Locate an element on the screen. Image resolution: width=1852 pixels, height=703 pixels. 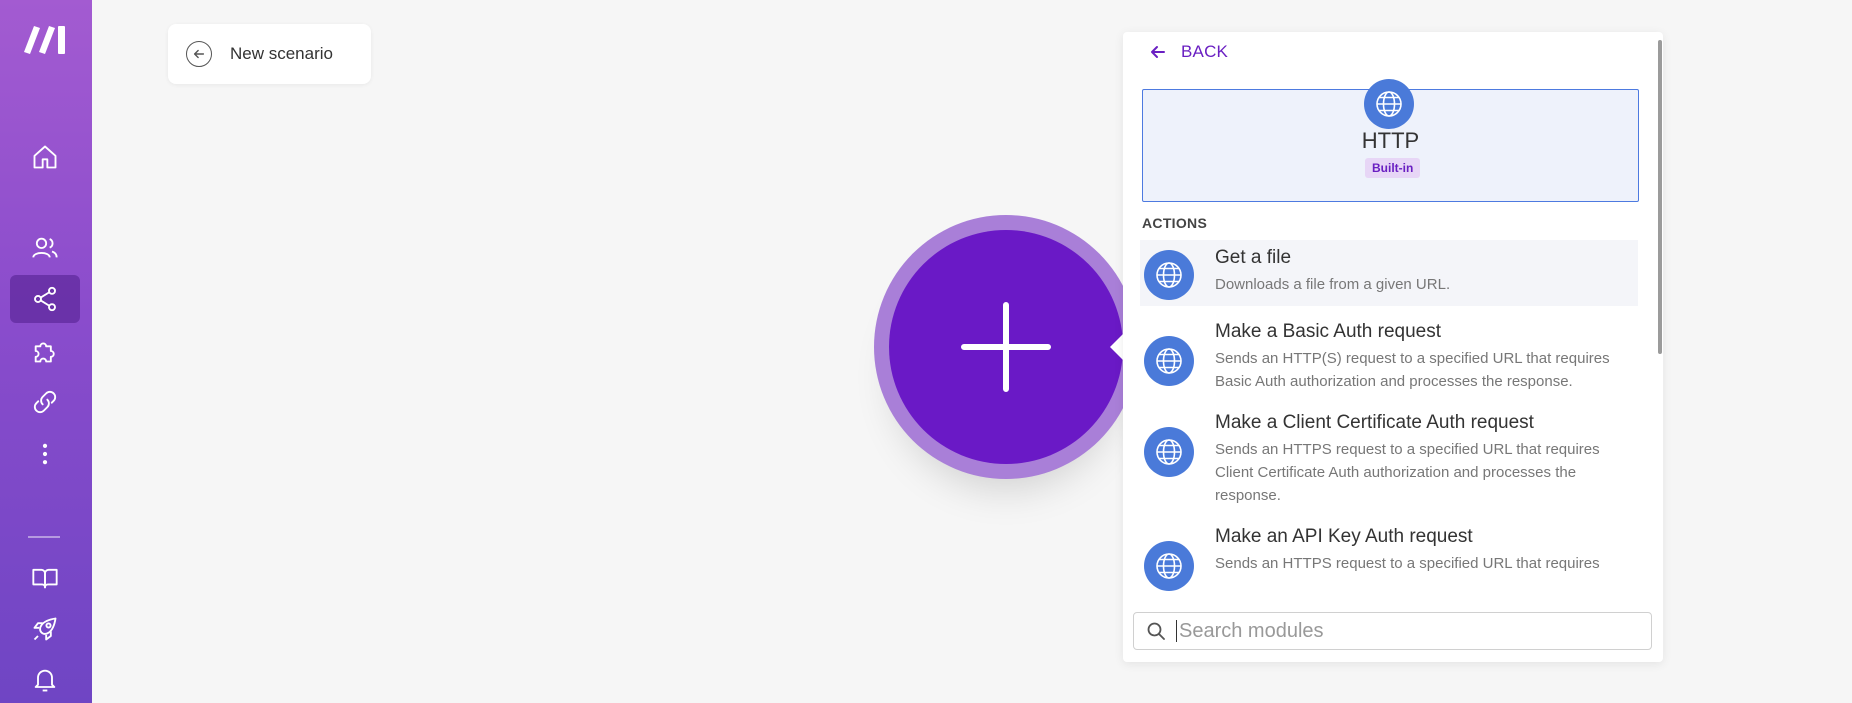
app-name: HTTP is located at coordinates (1390, 140).